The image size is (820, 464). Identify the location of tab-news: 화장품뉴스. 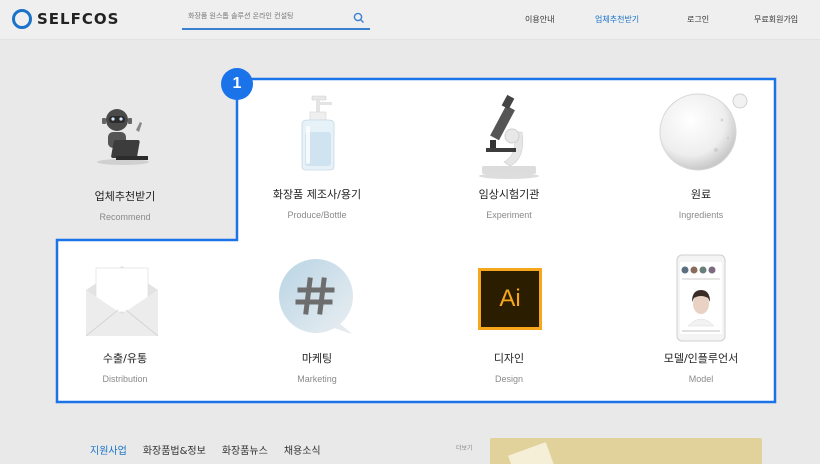
(245, 449).